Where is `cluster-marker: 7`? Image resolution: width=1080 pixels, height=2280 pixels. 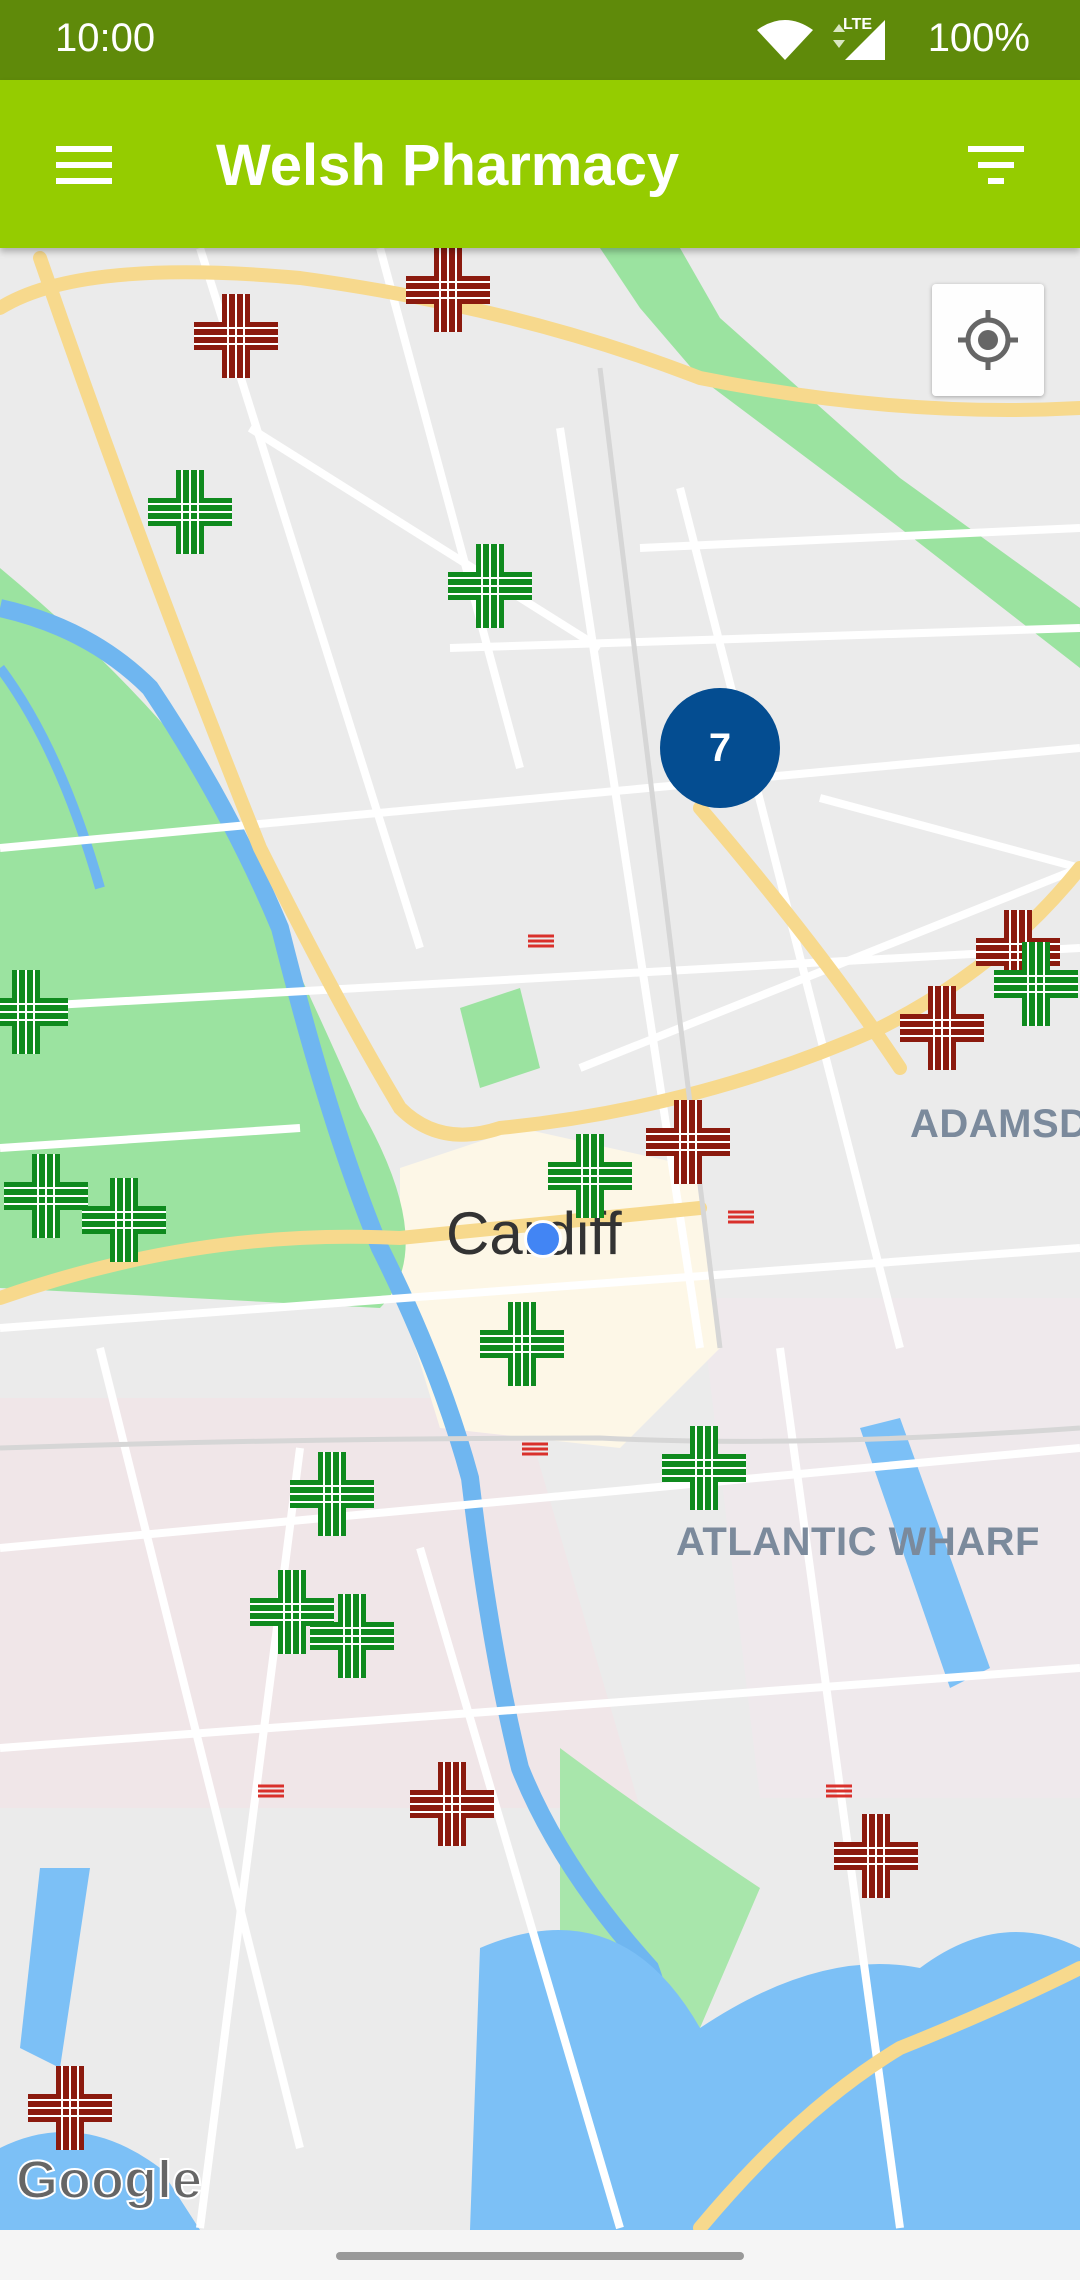 cluster-marker: 7 is located at coordinates (720, 748).